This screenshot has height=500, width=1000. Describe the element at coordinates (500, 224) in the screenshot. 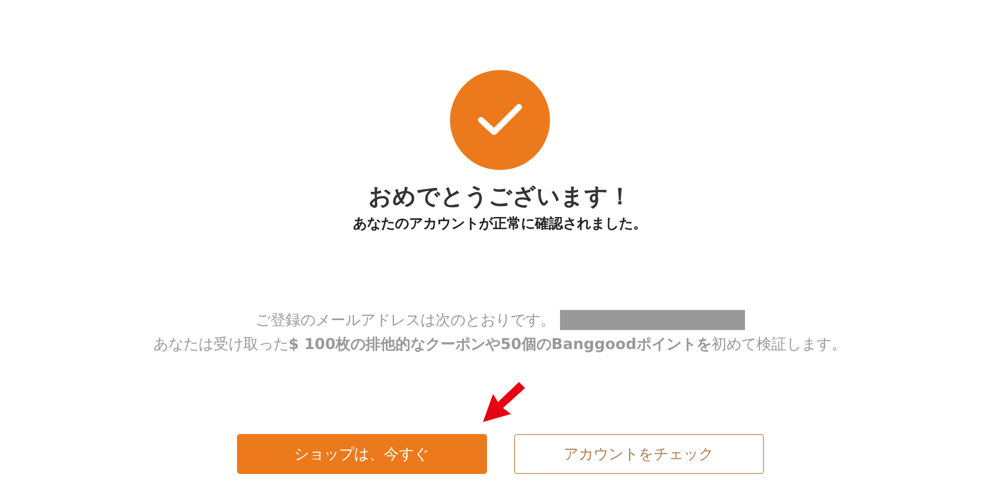

I see `subheading: あなたのアカウントが正常に確認されました。` at that location.